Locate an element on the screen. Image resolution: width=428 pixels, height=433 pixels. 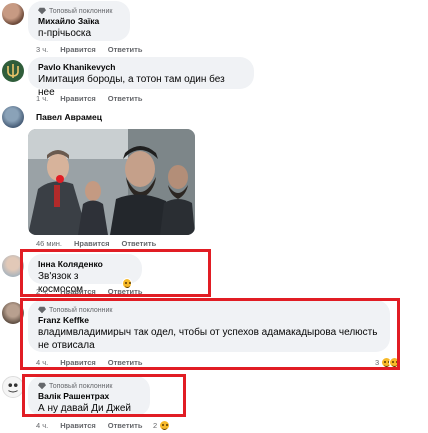
comment-time: 3 ч. is located at coordinates (42, 49).